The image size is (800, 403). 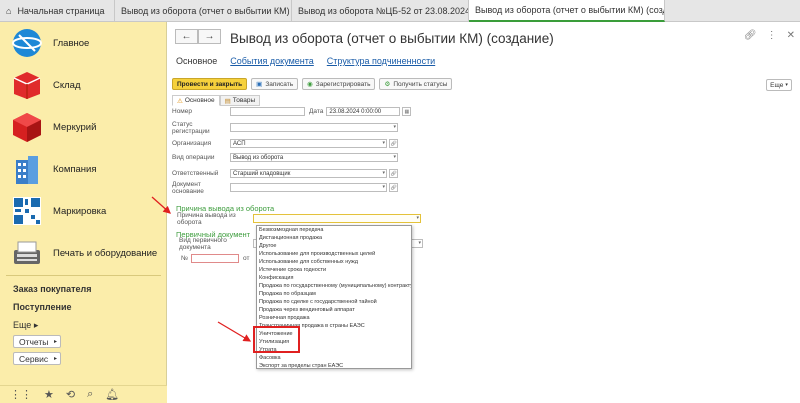 I want to click on operation-select: Вывод из оборота ▾, so click(x=314, y=157).